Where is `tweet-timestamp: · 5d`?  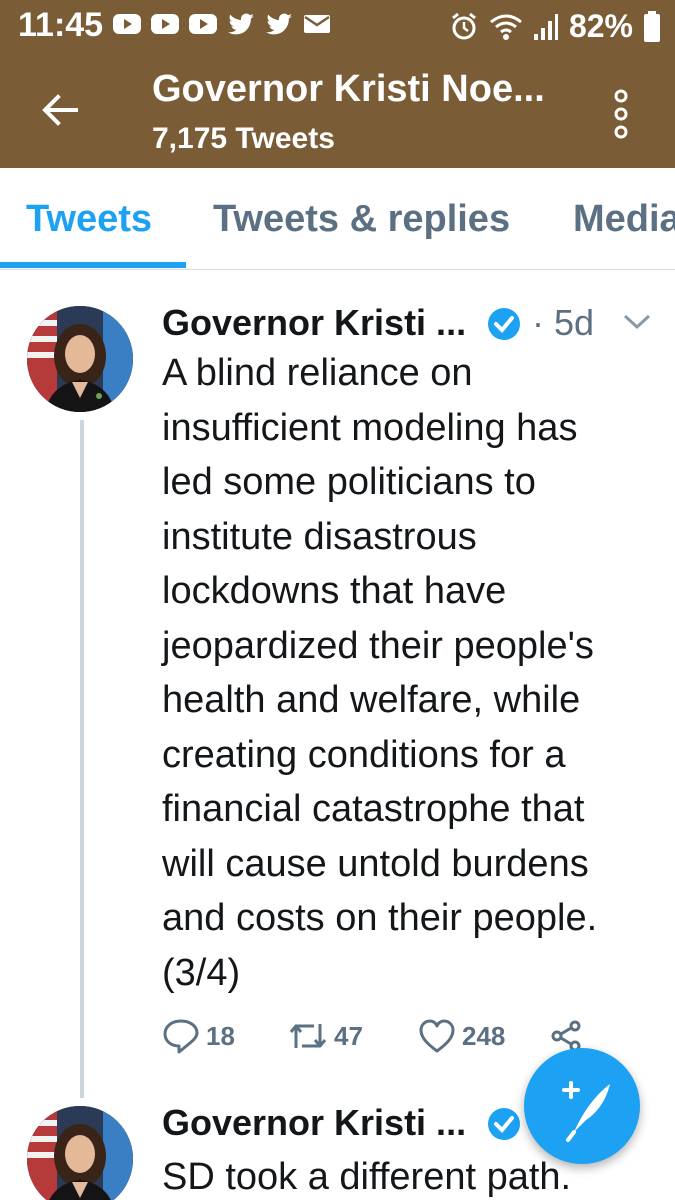
tweet-timestamp: · 5d is located at coordinates (563, 322).